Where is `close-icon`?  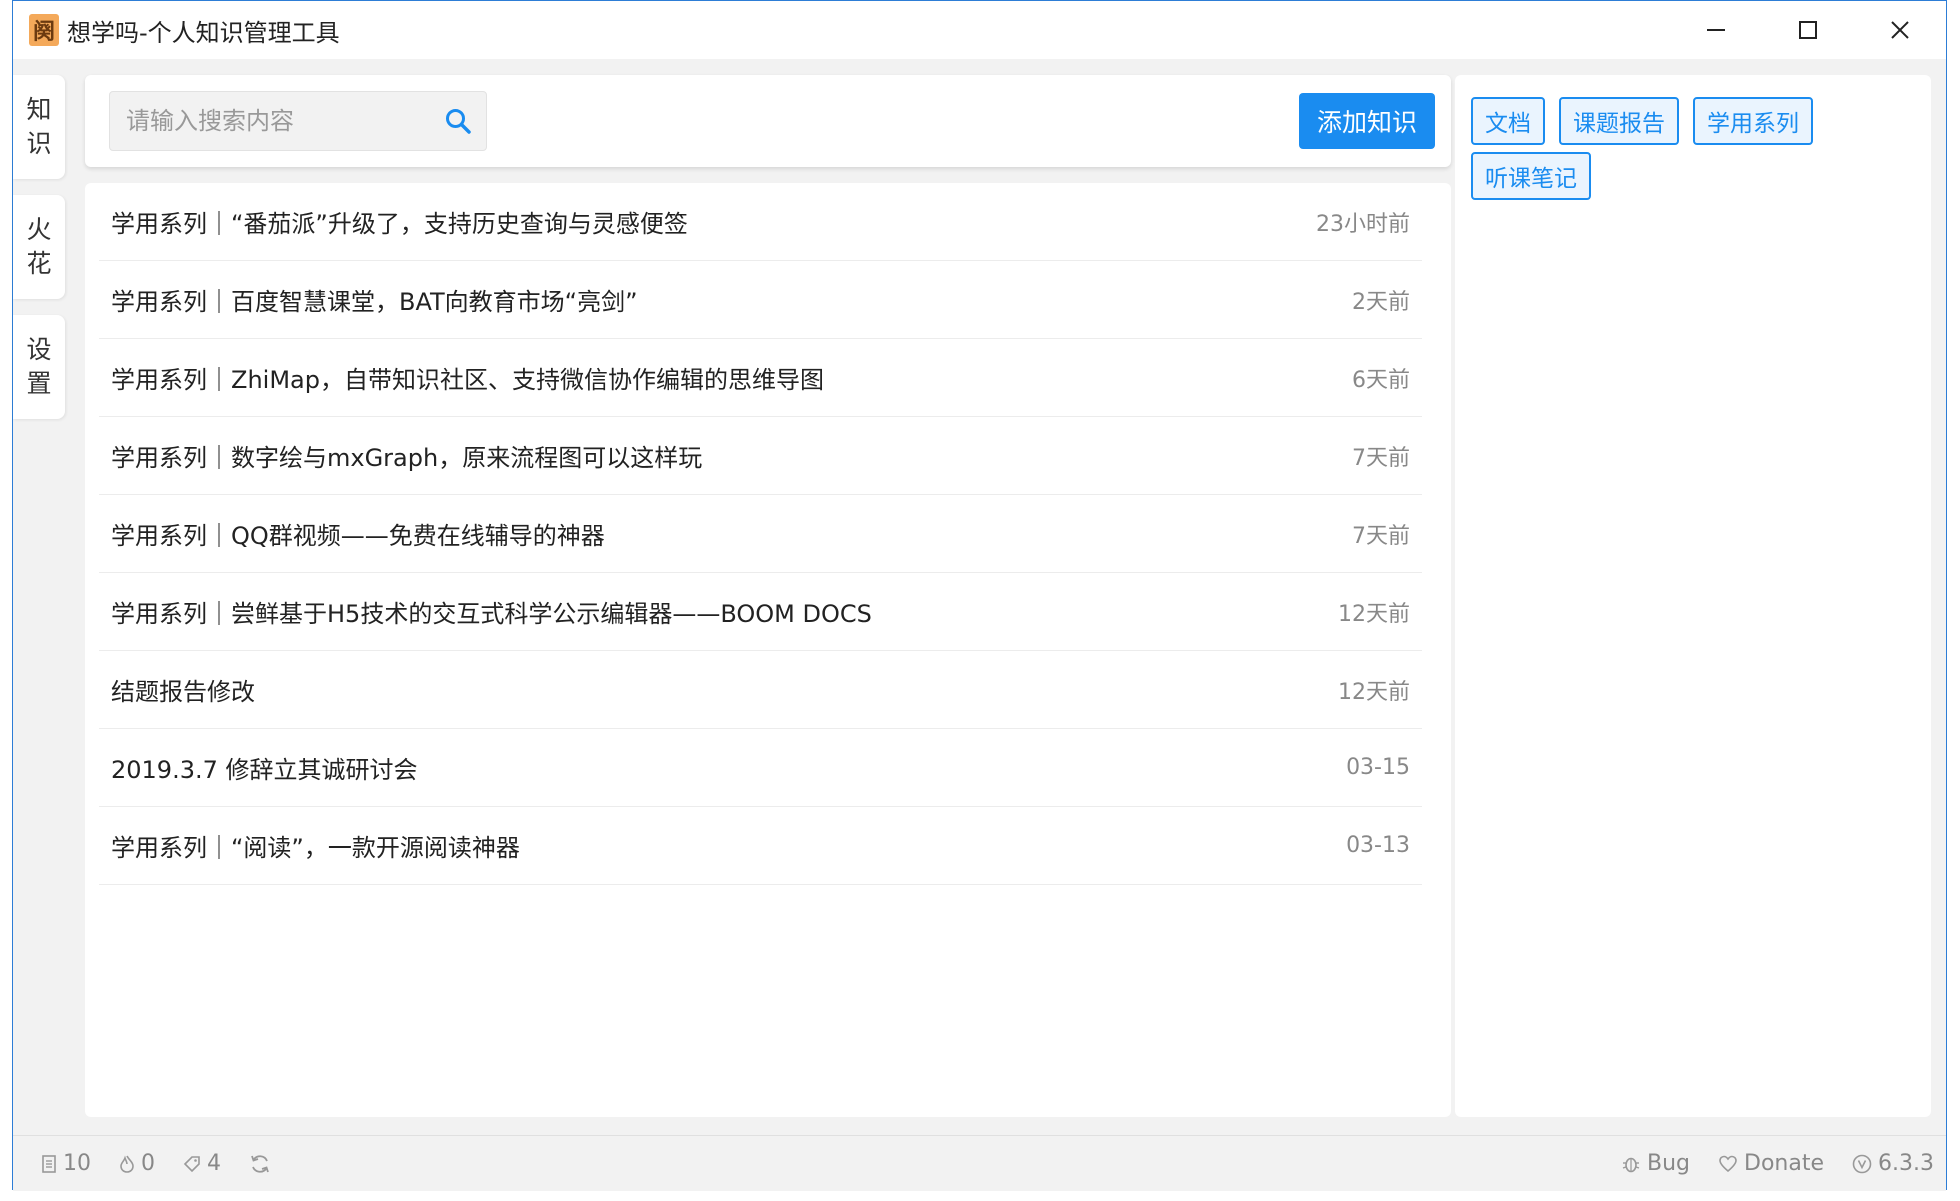
close-icon is located at coordinates (1900, 30).